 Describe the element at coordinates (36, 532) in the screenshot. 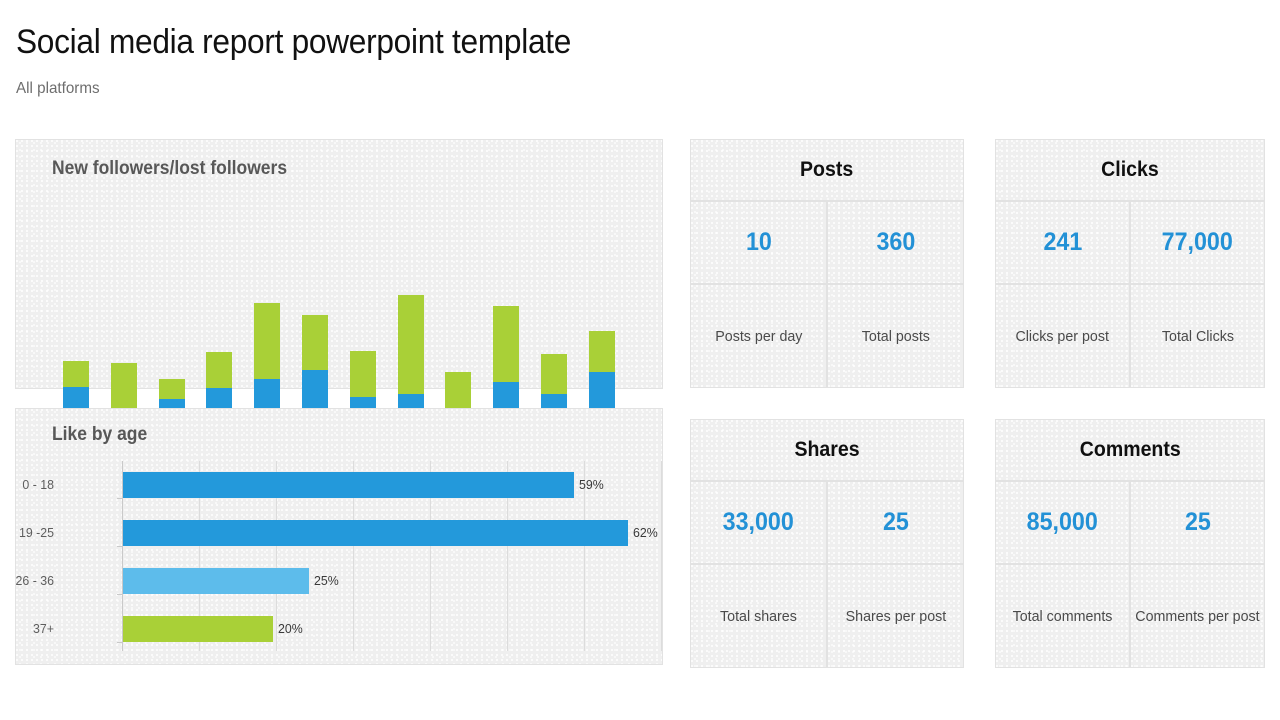

I see `bar-category-label: 19 -25` at that location.